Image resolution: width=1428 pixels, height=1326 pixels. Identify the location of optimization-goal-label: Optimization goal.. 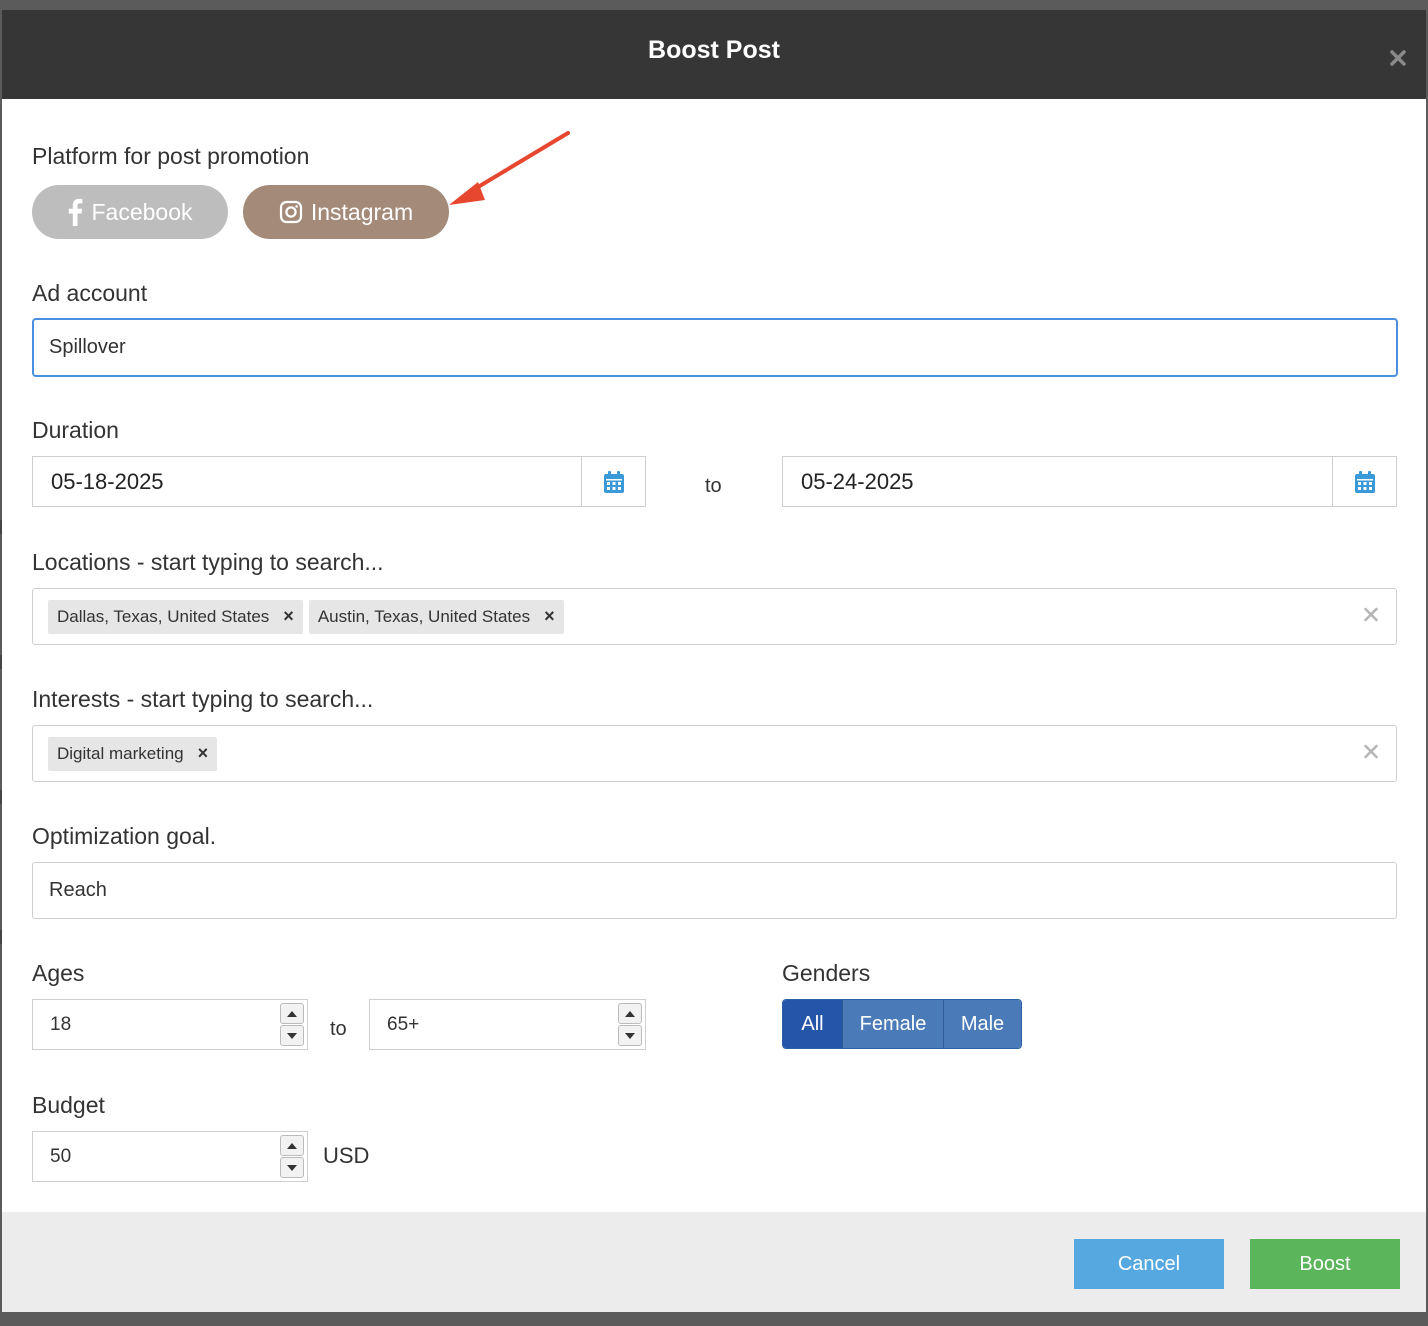
(124, 836).